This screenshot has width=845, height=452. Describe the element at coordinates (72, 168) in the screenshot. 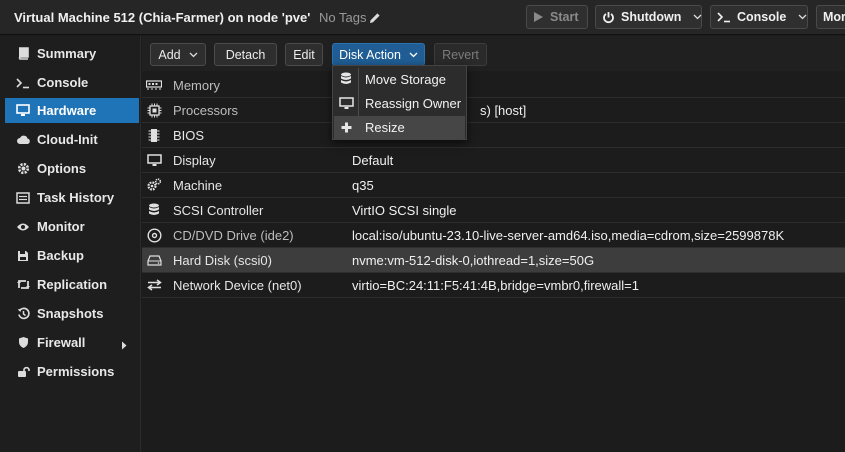

I see `sidebar-item-options: Options` at that location.